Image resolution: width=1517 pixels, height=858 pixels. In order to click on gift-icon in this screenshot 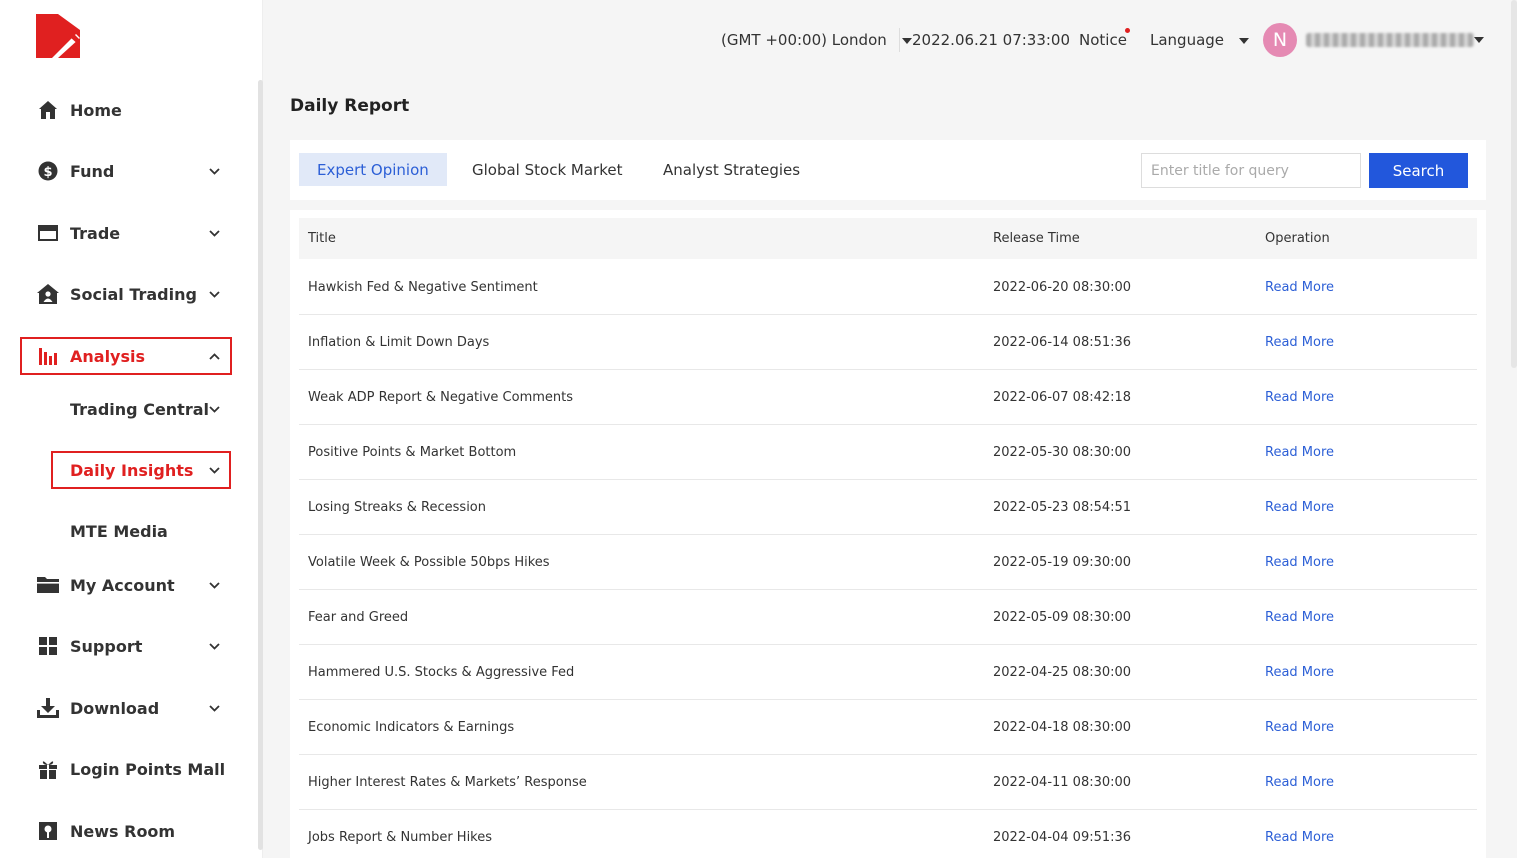, I will do `click(48, 769)`.